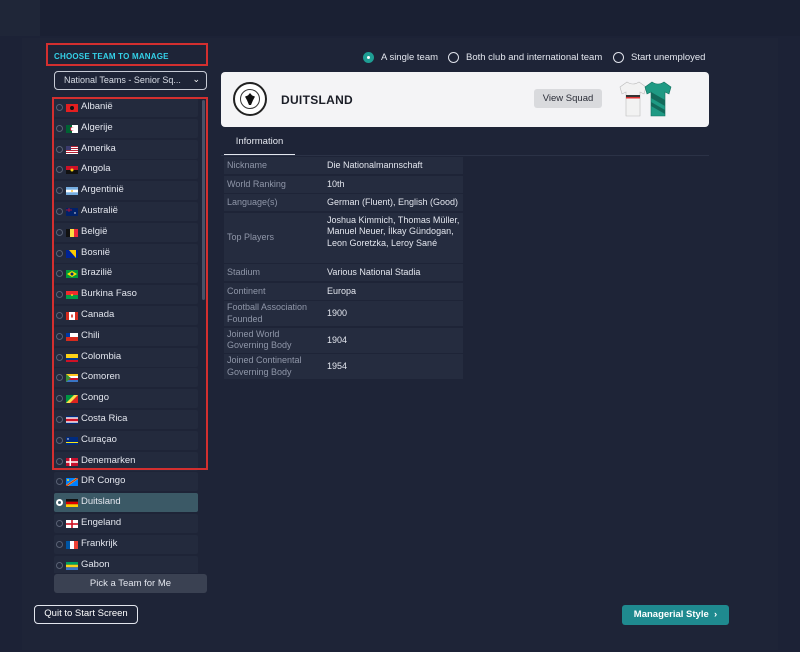 This screenshot has width=800, height=652. What do you see at coordinates (126, 107) in the screenshot?
I see `team-list-item: Albanië` at bounding box center [126, 107].